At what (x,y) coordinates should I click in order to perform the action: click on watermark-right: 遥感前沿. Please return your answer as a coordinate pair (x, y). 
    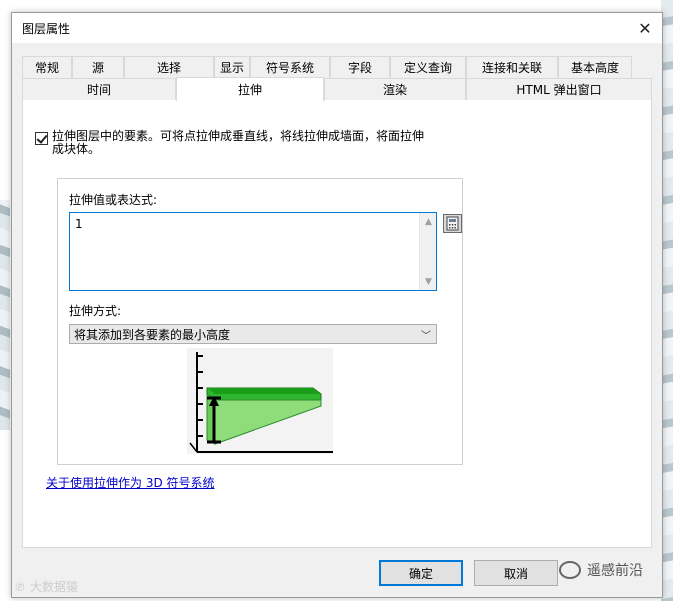
    Looking at the image, I should click on (601, 570).